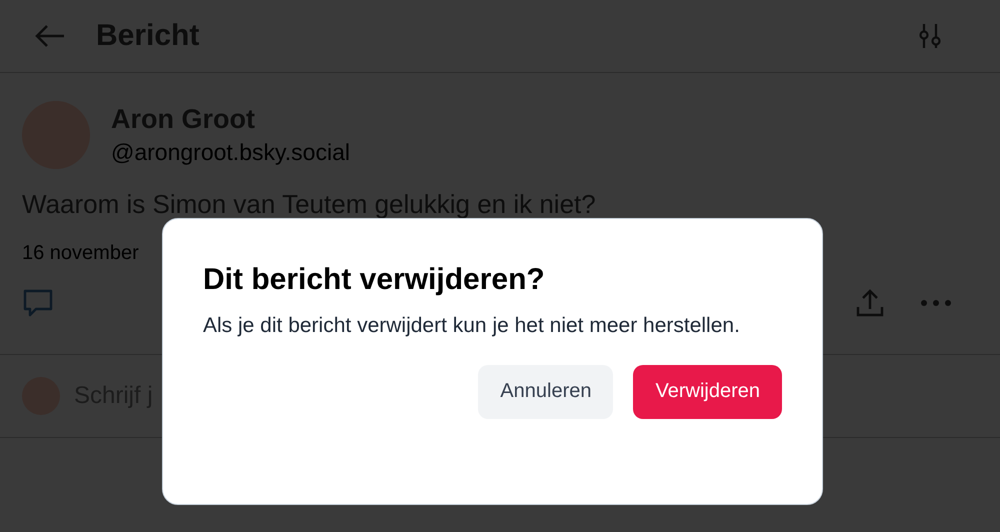  Describe the element at coordinates (374, 280) in the screenshot. I see `dialog-title: Dit bericht verwijderen?` at that location.